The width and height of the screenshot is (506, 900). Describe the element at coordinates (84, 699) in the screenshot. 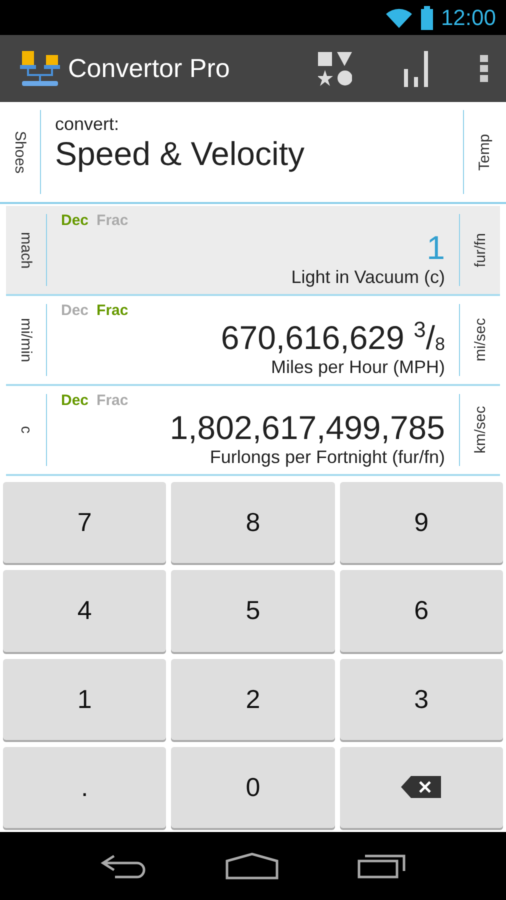

I see `key-button: 1` at that location.